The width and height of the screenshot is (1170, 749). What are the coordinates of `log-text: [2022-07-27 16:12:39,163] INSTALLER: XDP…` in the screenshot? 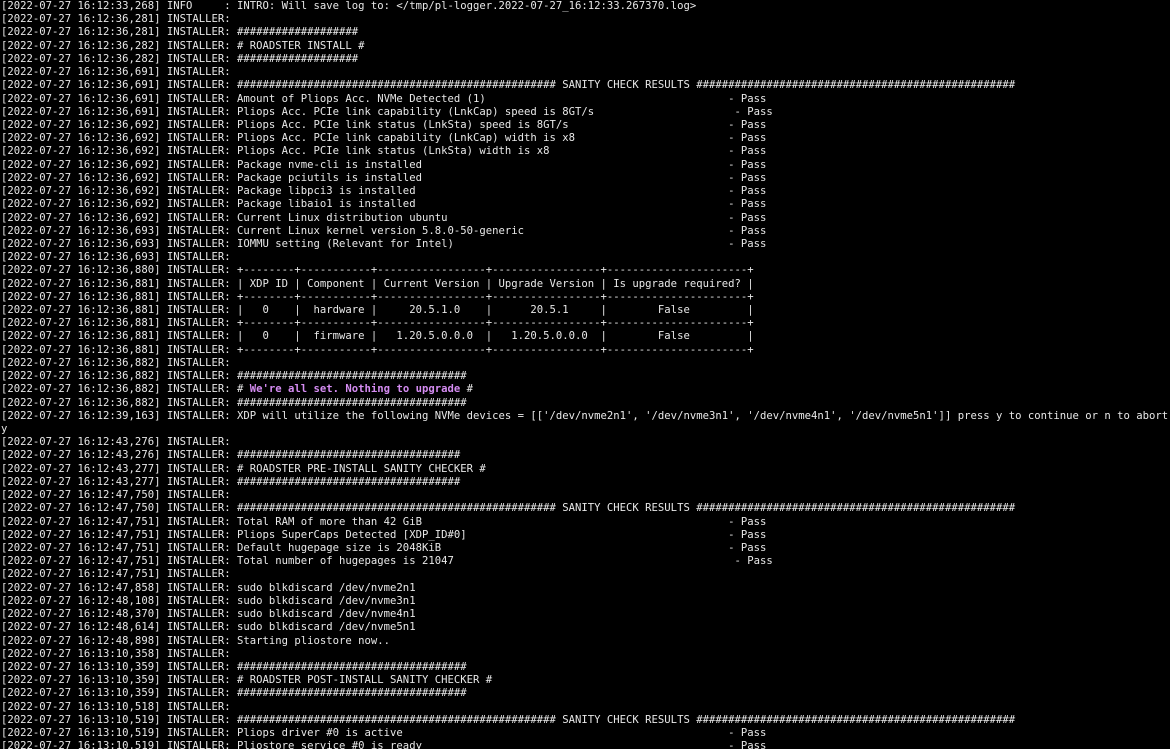 It's located at (585, 415).